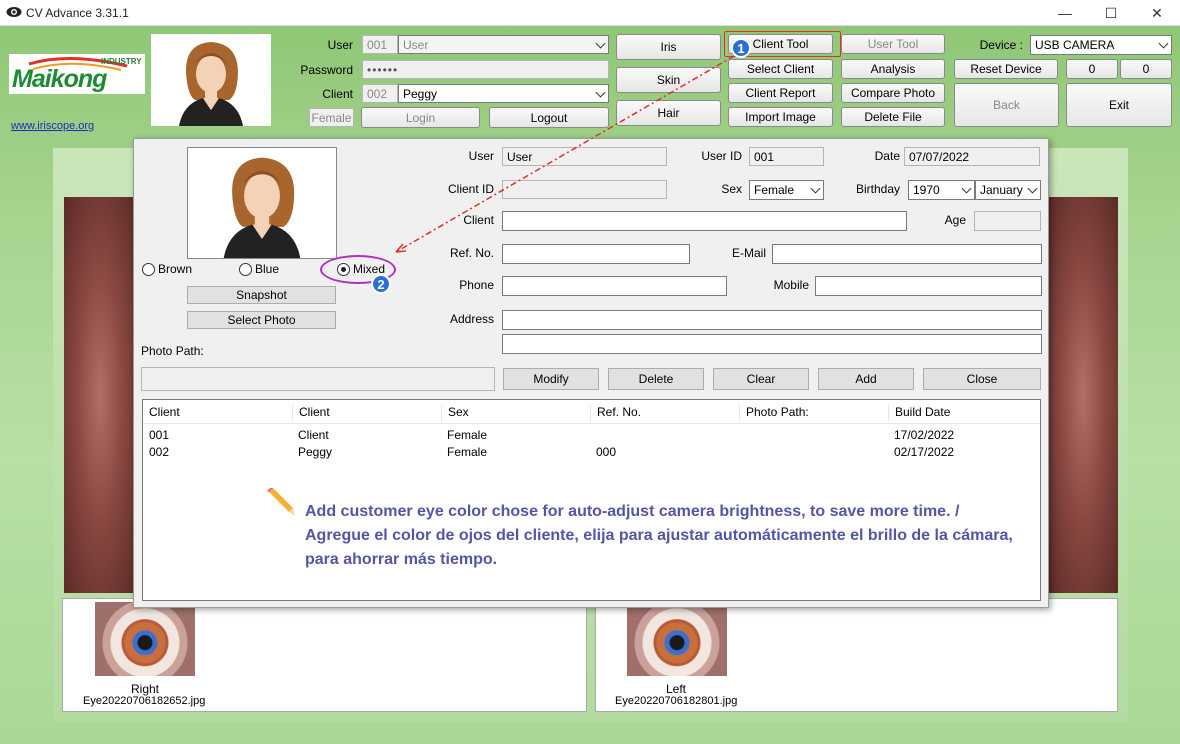 The height and width of the screenshot is (744, 1180). Describe the element at coordinates (1119, 105) in the screenshot. I see `exit-button: Exit` at that location.